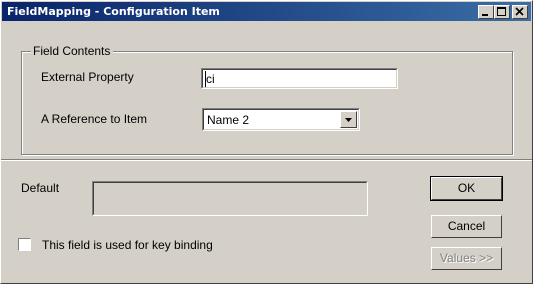 The width and height of the screenshot is (533, 284). Describe the element at coordinates (87, 77) in the screenshot. I see `external-property-label: External Property` at that location.